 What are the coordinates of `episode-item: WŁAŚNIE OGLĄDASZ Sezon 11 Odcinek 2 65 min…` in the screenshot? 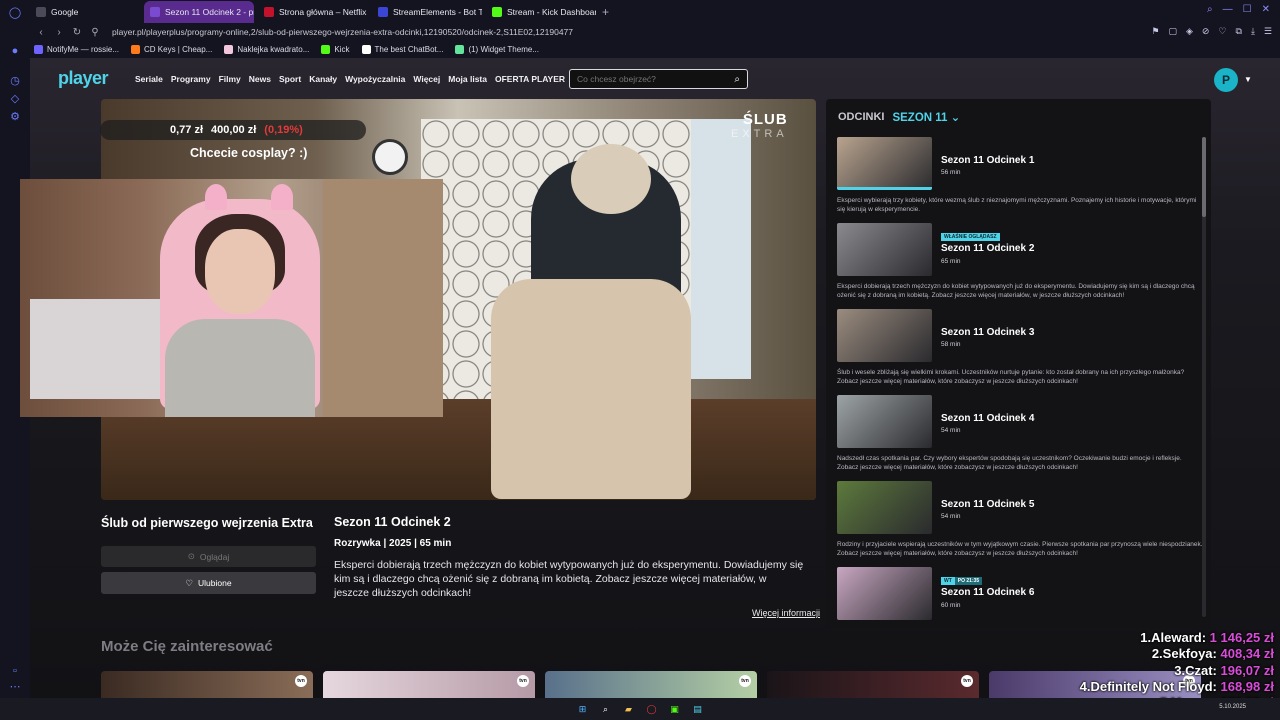 It's located at (1020, 263).